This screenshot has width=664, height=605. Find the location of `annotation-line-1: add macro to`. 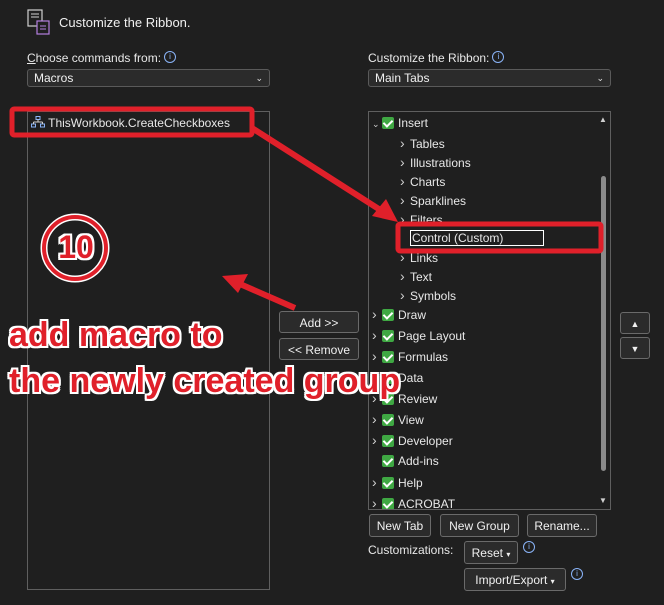

annotation-line-1: add macro to is located at coordinates (116, 335).